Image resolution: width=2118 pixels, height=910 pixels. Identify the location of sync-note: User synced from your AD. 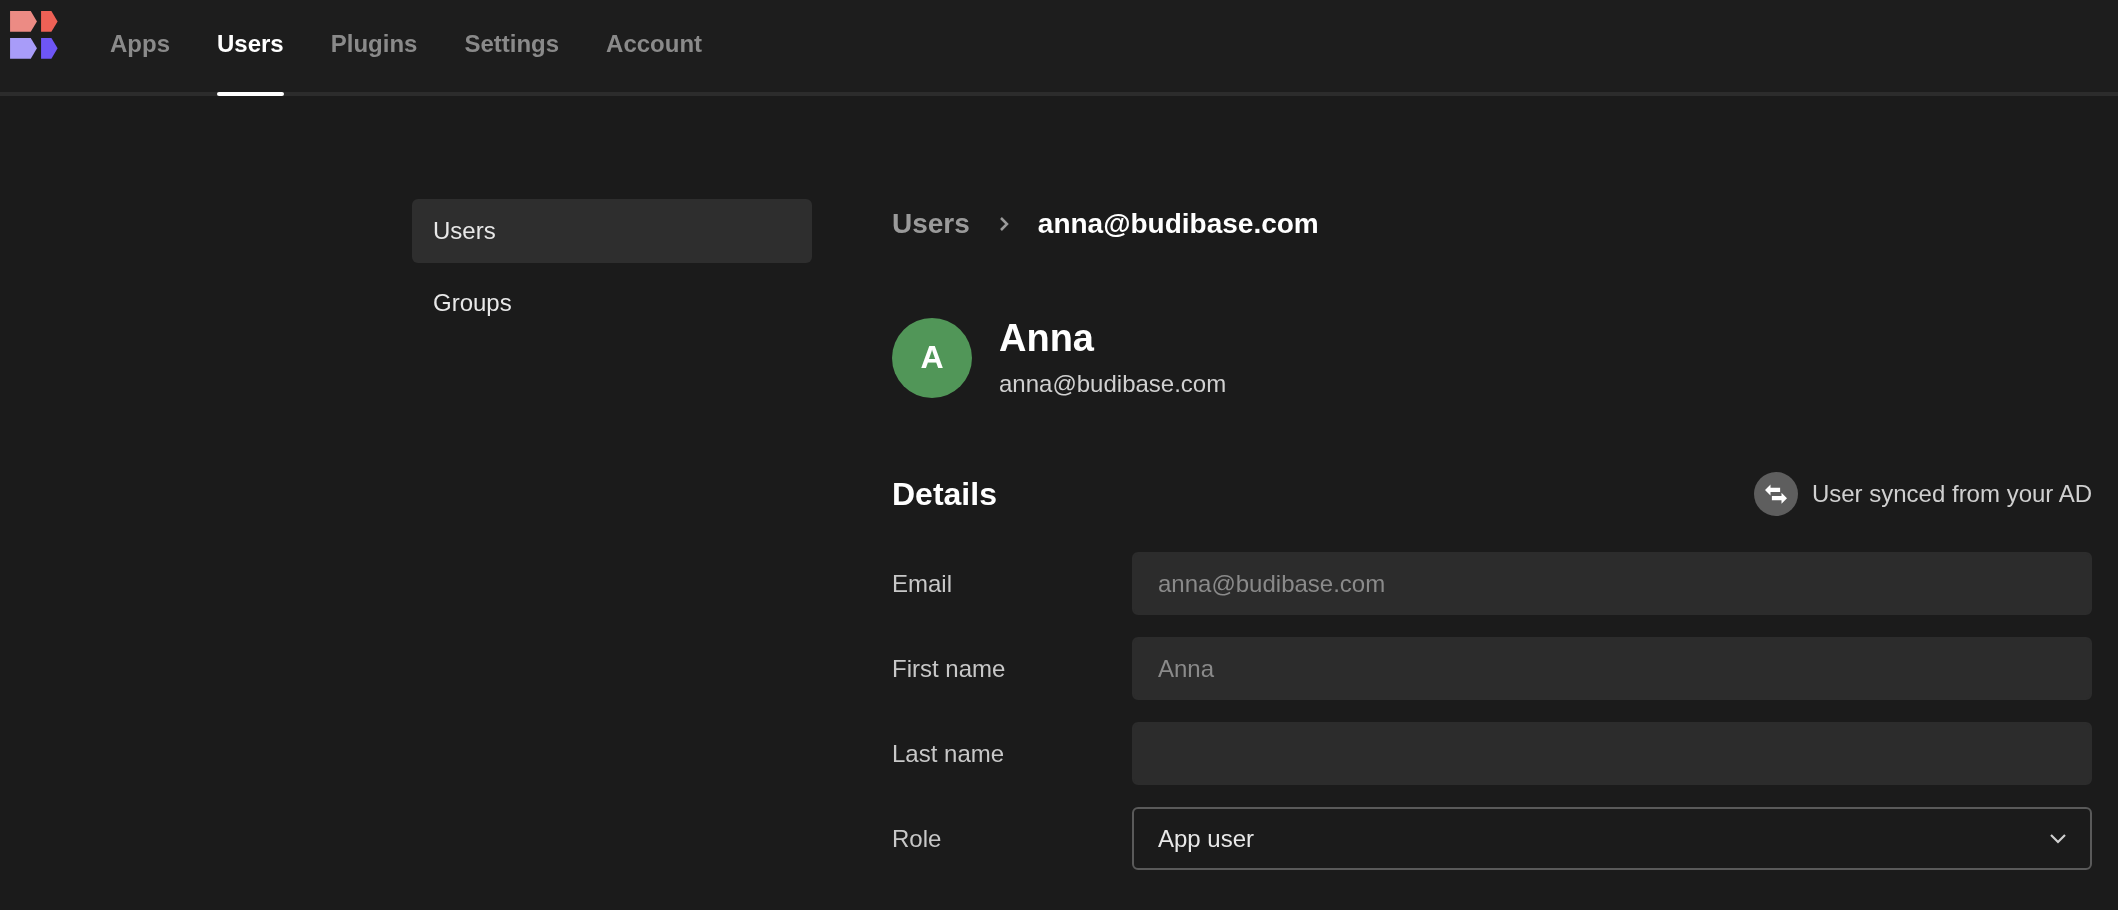
(1951, 494).